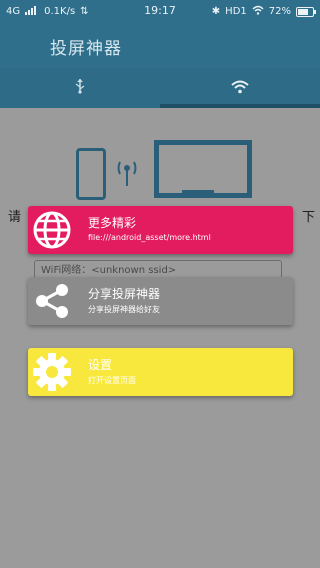 The height and width of the screenshot is (568, 320). What do you see at coordinates (124, 309) in the screenshot?
I see `menu-item-subtitle: 分享投屏神器给好友` at bounding box center [124, 309].